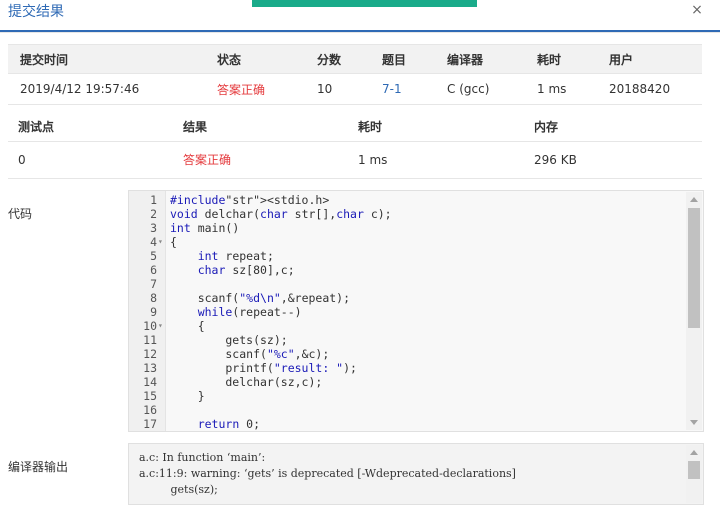 This screenshot has height=505, width=720. I want to click on code-line: 4 ▾ {, so click(416, 242).